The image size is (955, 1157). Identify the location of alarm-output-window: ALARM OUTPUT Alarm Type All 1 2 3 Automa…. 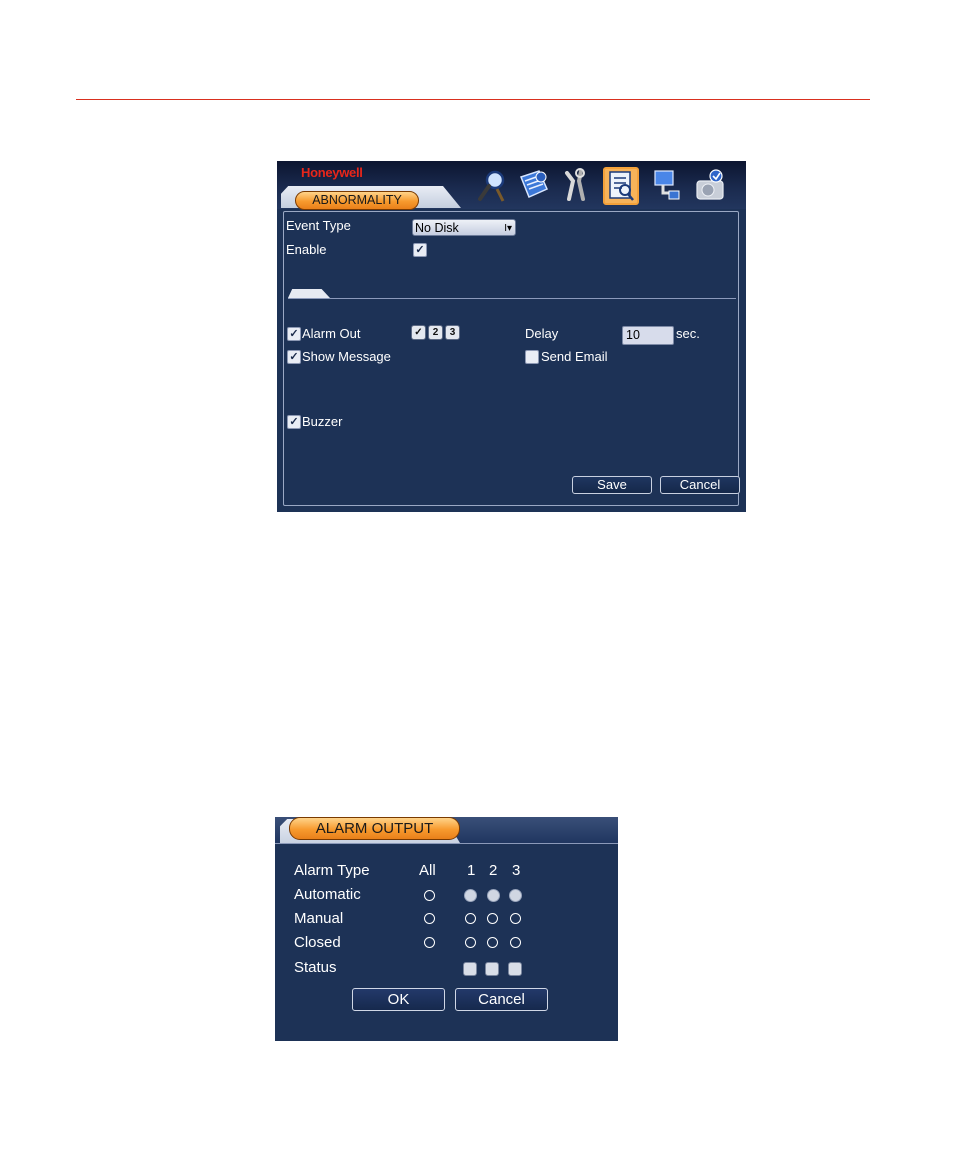
(446, 929).